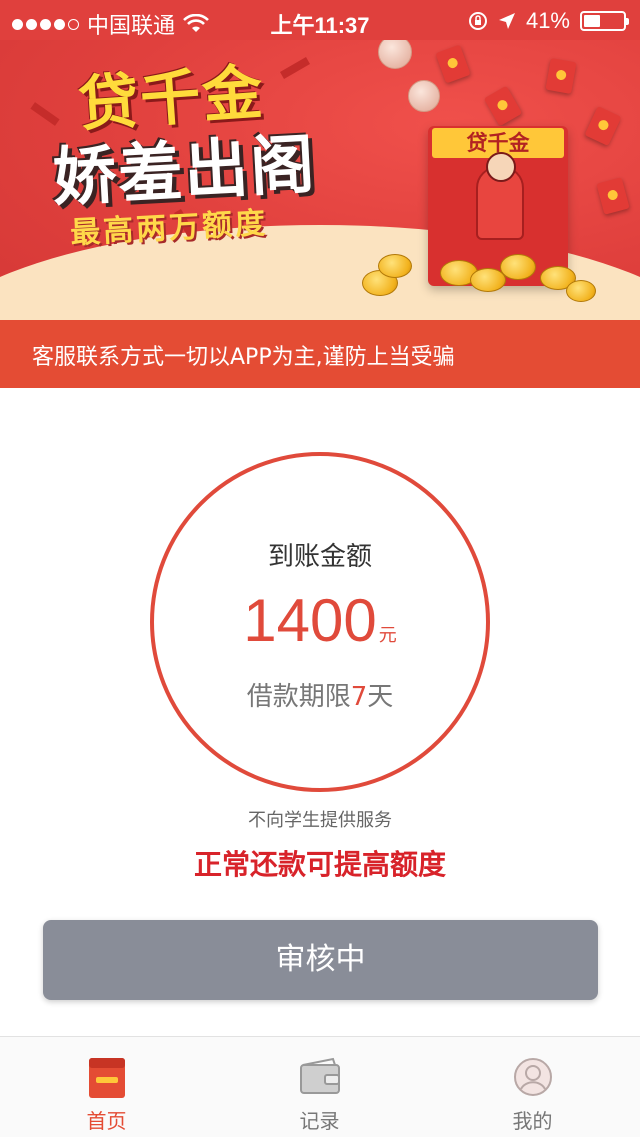 The height and width of the screenshot is (1137, 640). I want to click on tab-home-label: 首页, so click(106, 1121).